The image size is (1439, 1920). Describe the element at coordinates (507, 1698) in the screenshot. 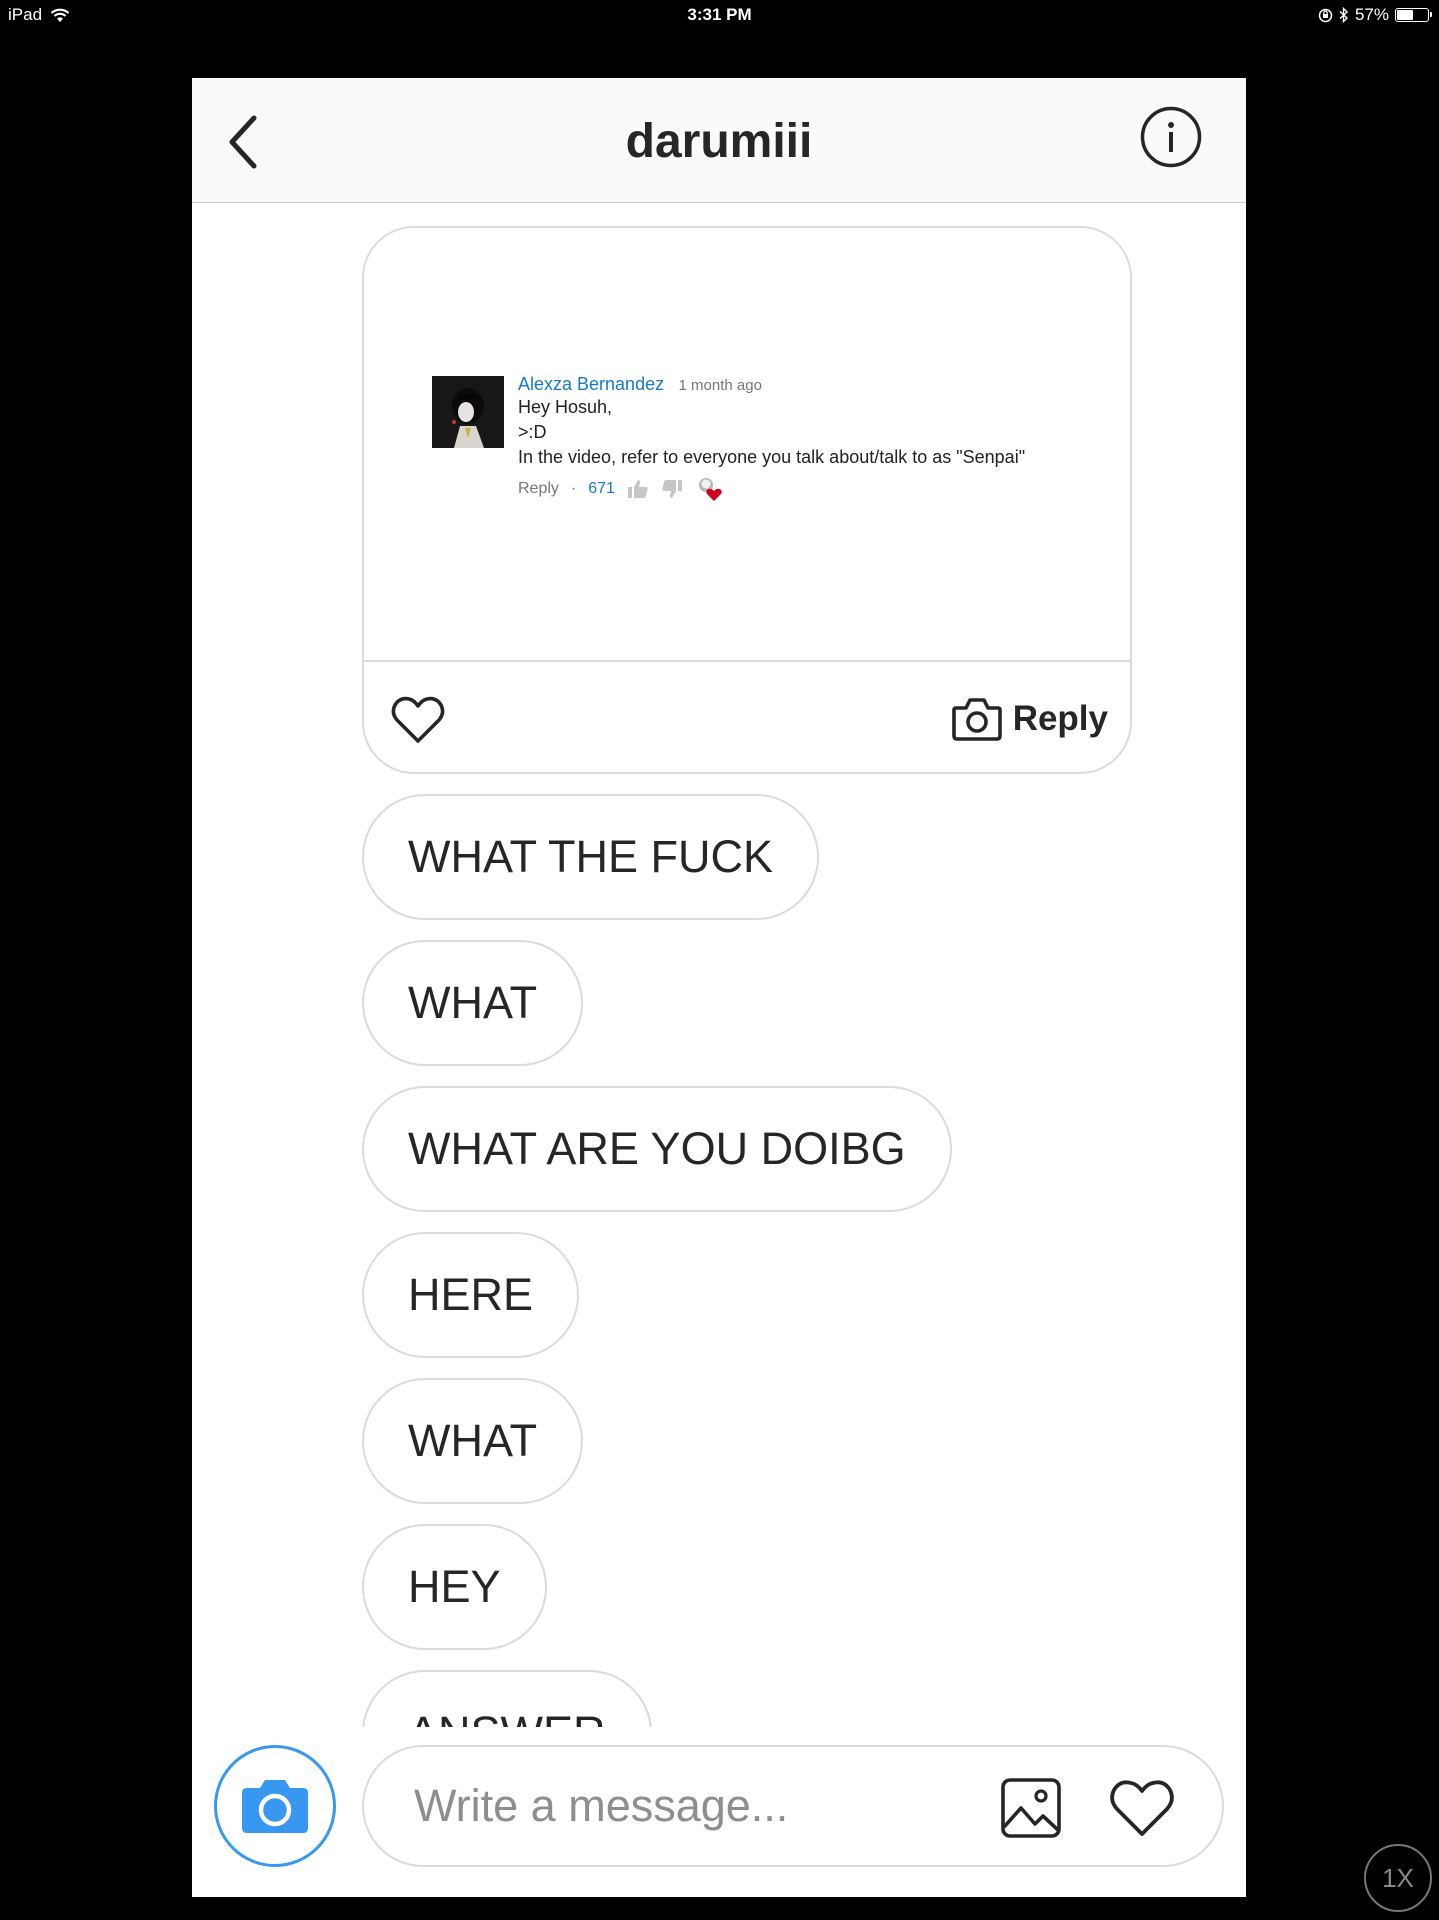

I see `message-bubble: ANSWER` at that location.